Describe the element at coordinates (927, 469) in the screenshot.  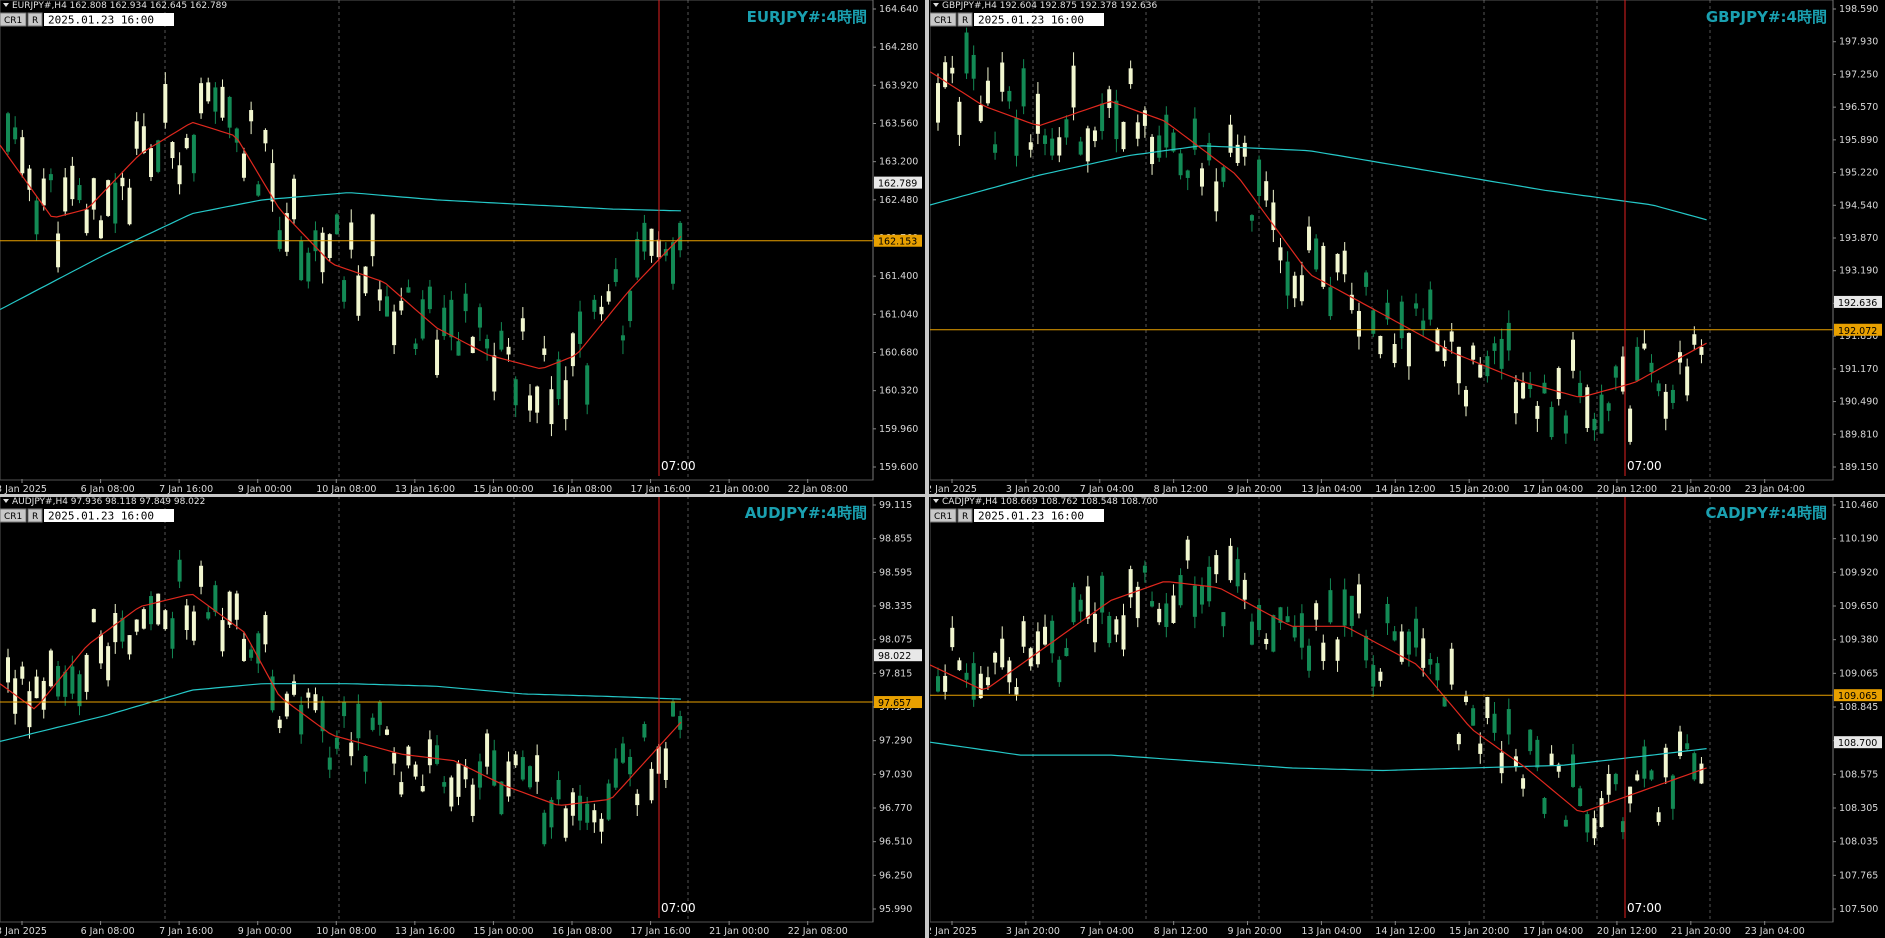
I see `vertical-splitter` at that location.